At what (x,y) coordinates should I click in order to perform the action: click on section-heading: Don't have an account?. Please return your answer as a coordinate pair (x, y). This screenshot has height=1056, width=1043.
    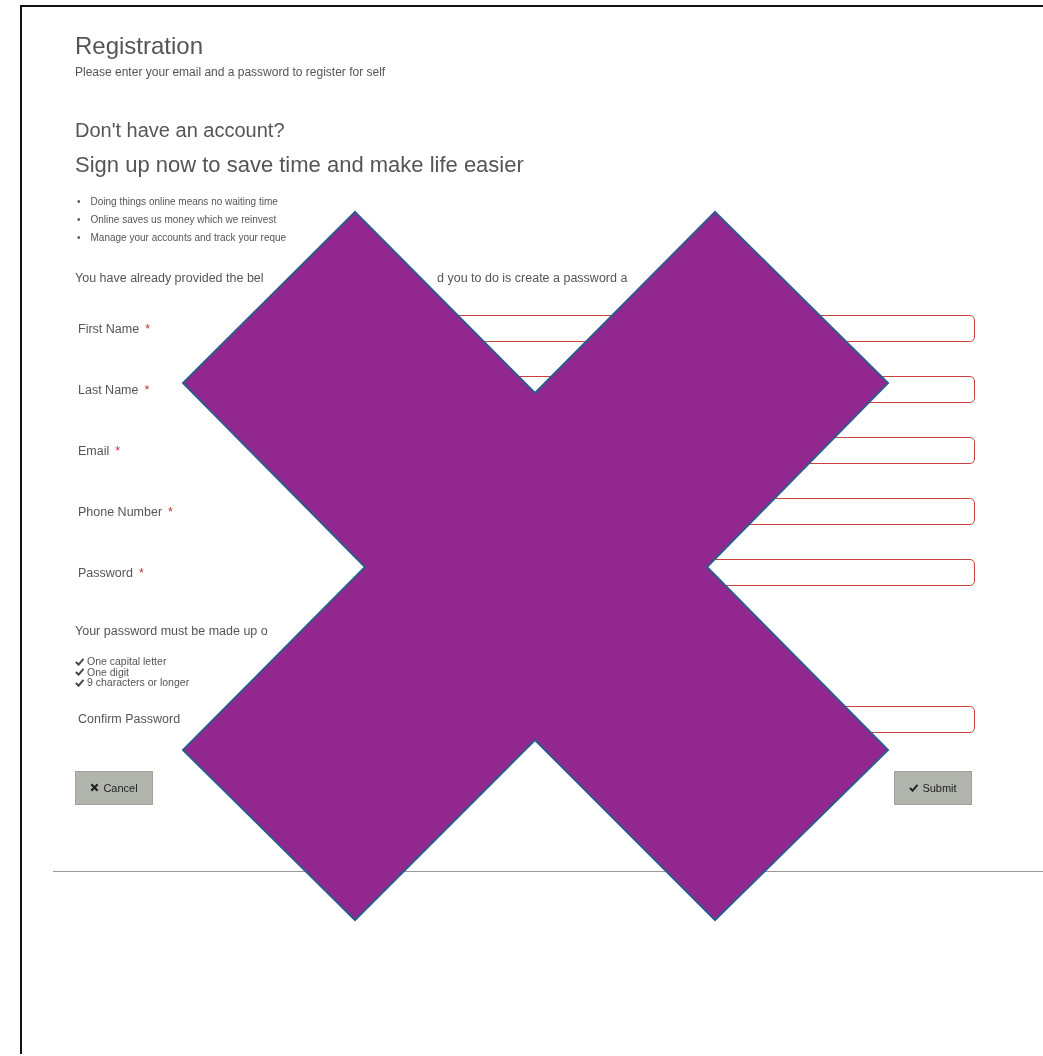
    Looking at the image, I should click on (180, 130).